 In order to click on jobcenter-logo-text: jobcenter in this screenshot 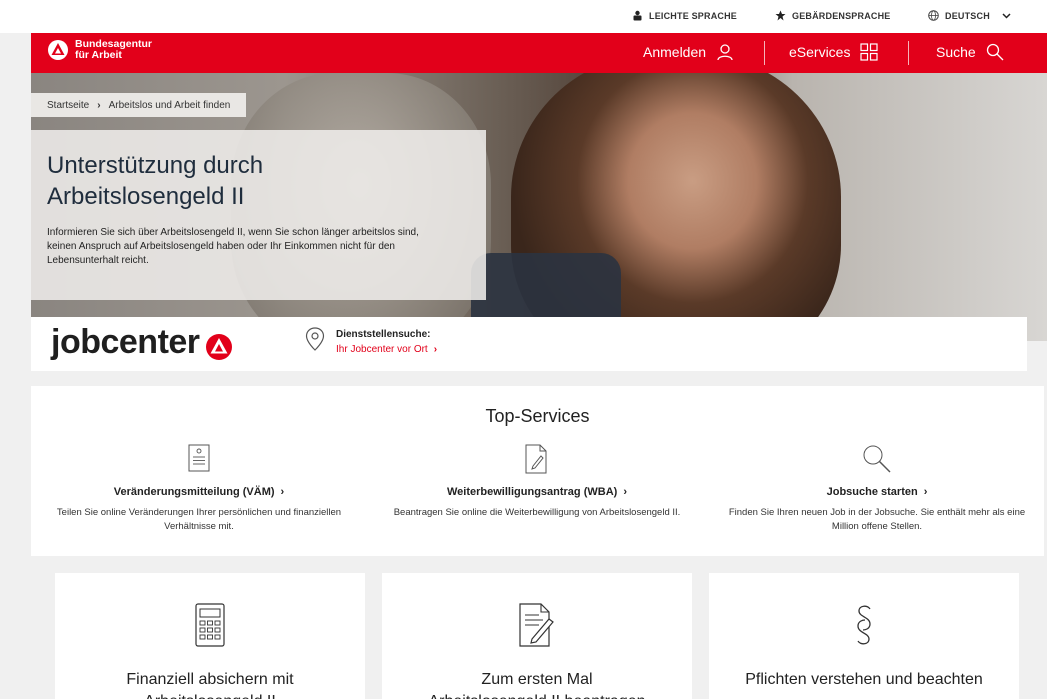, I will do `click(125, 342)`.